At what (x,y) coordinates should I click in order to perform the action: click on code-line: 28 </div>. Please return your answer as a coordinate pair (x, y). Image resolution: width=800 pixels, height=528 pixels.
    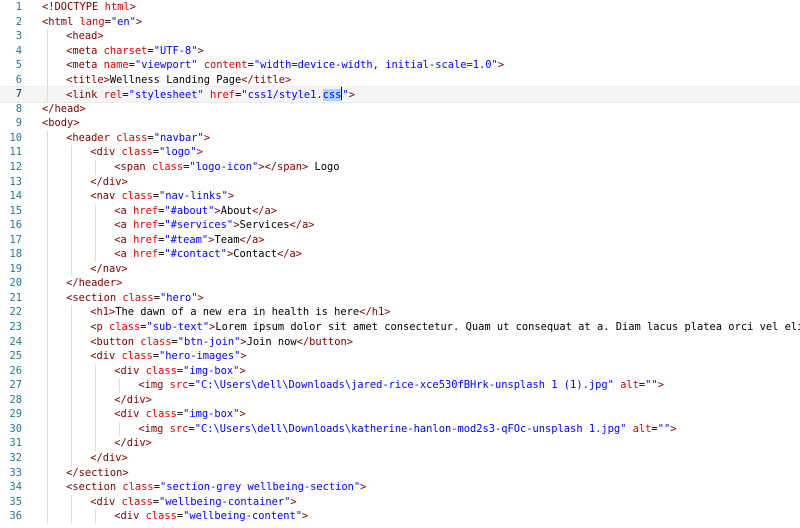
    Looking at the image, I should click on (400, 400).